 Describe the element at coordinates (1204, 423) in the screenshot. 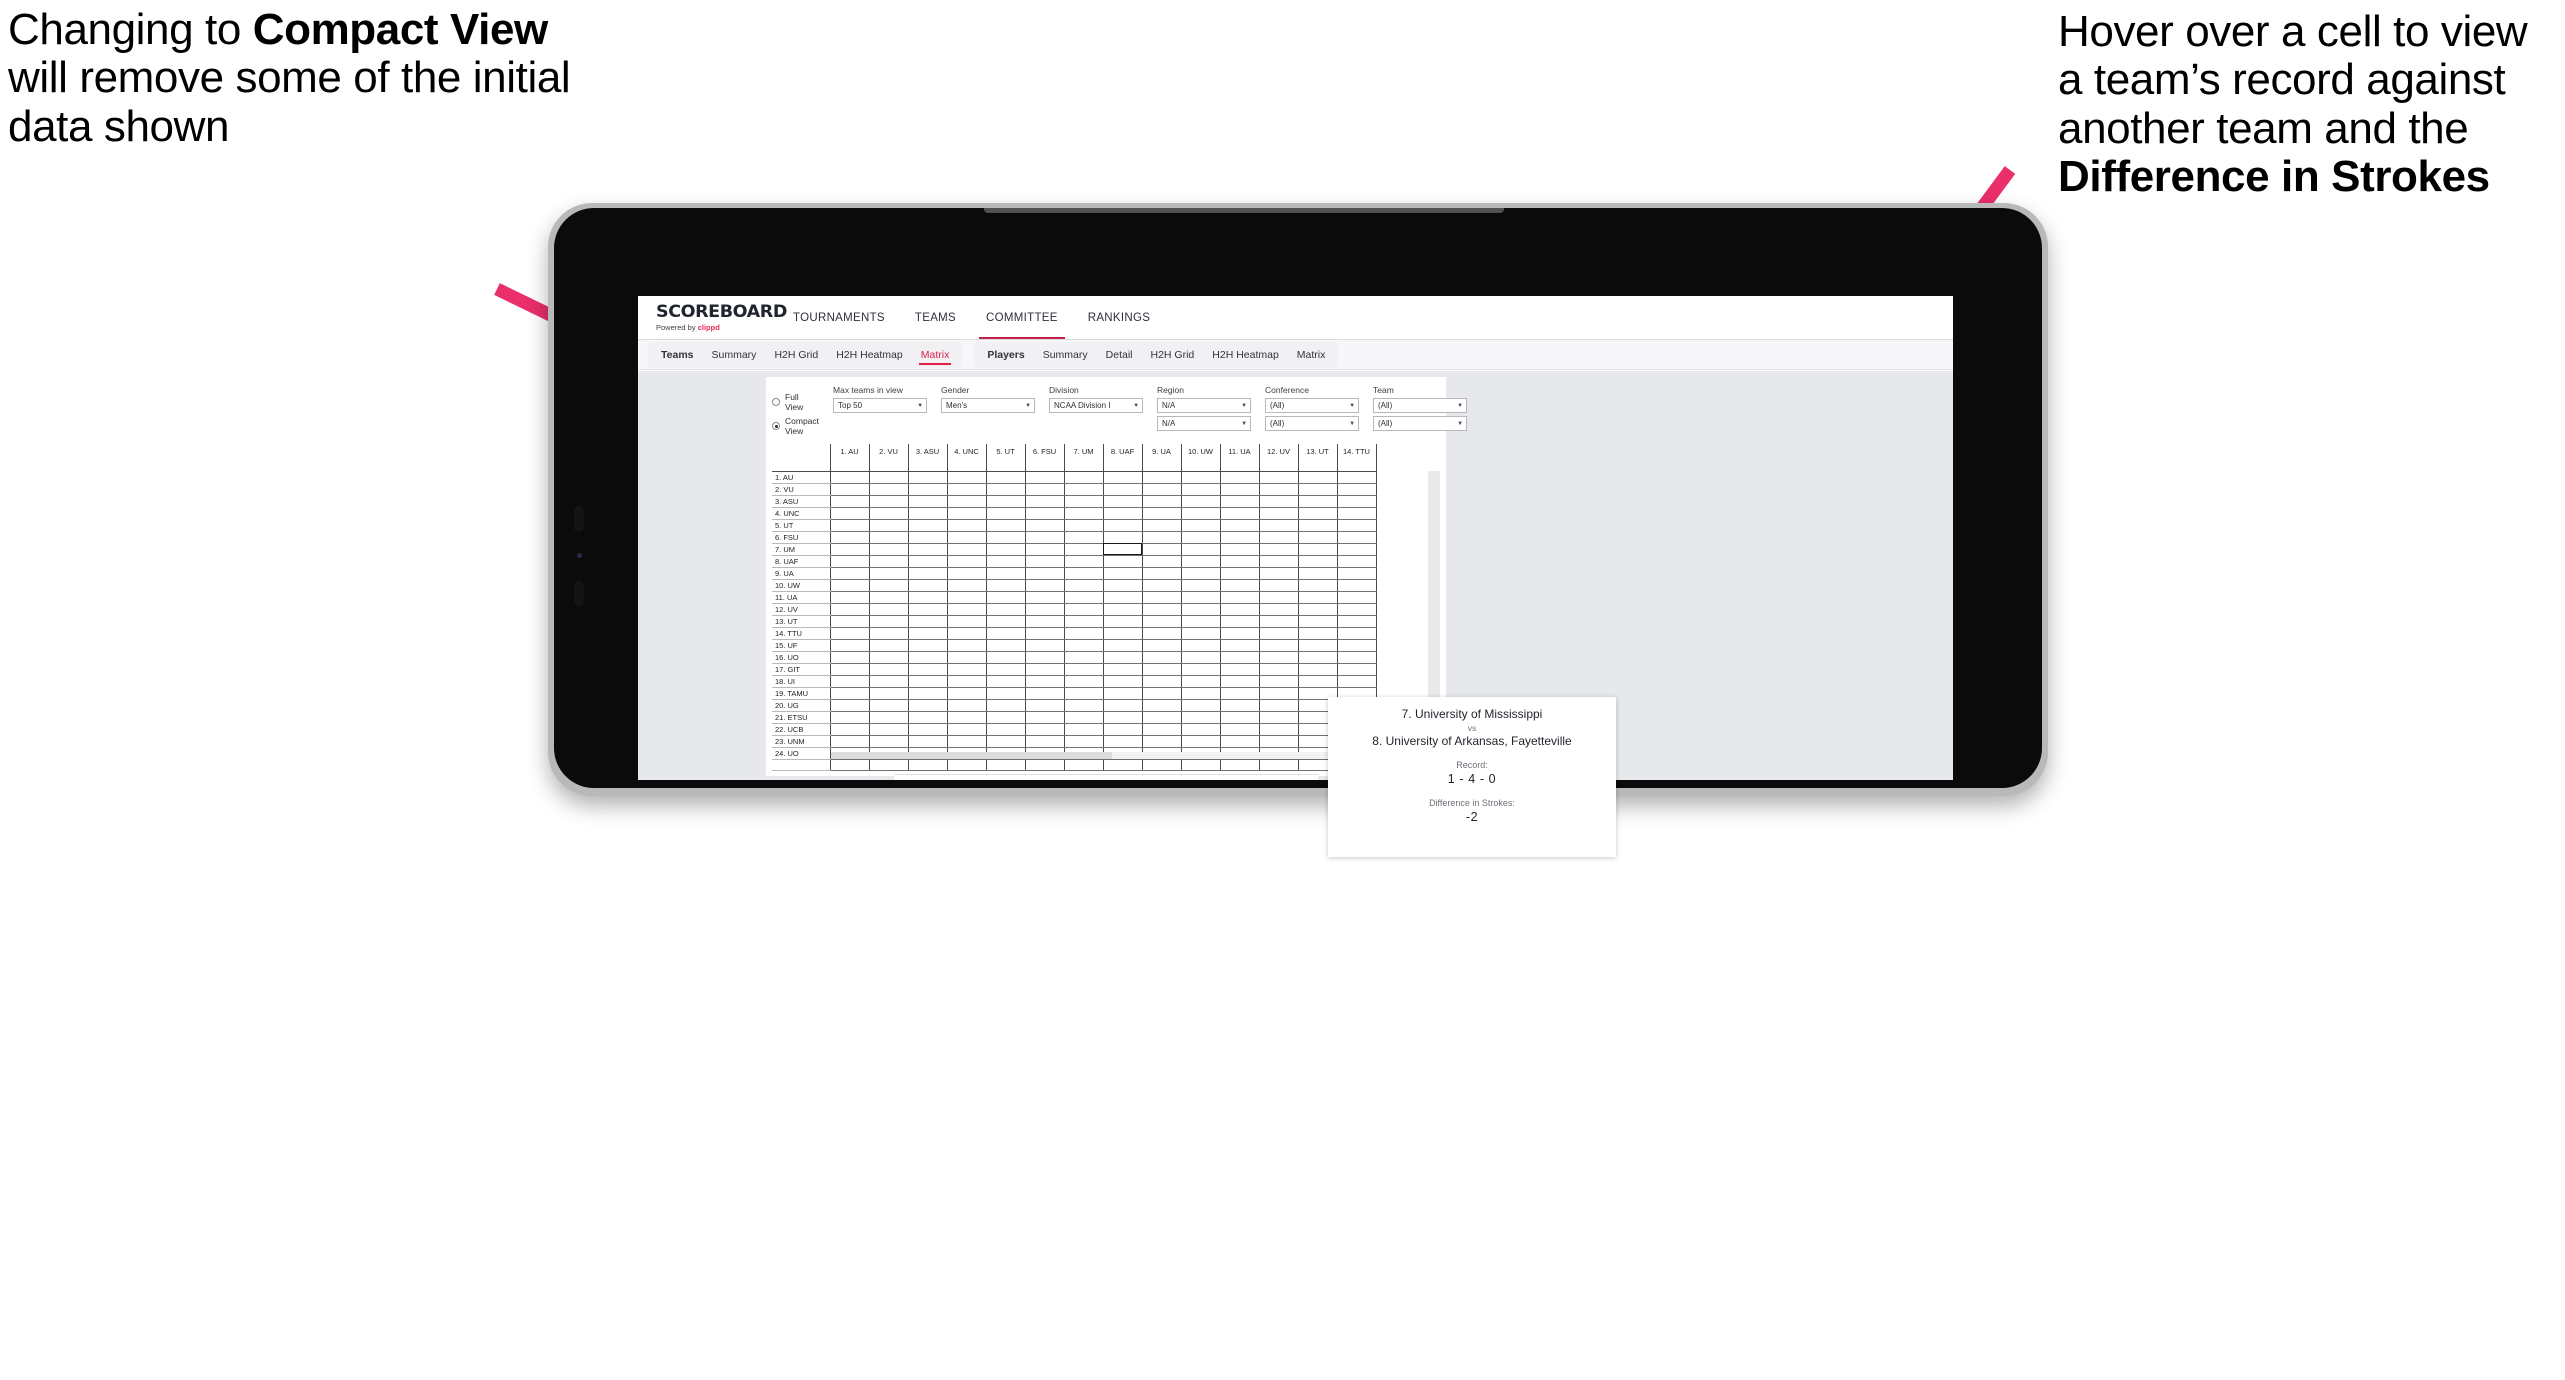

I see `region-select-2: N/A ▼` at that location.